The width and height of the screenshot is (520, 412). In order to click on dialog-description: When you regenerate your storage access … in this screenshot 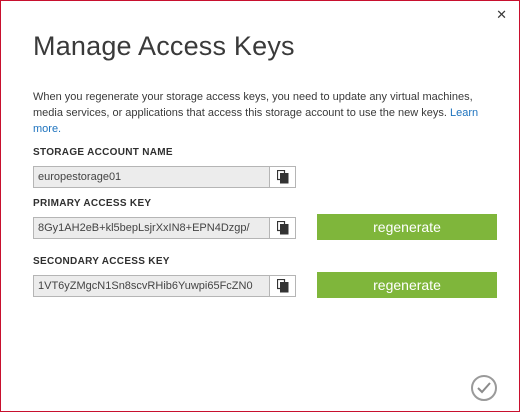, I will do `click(263, 113)`.